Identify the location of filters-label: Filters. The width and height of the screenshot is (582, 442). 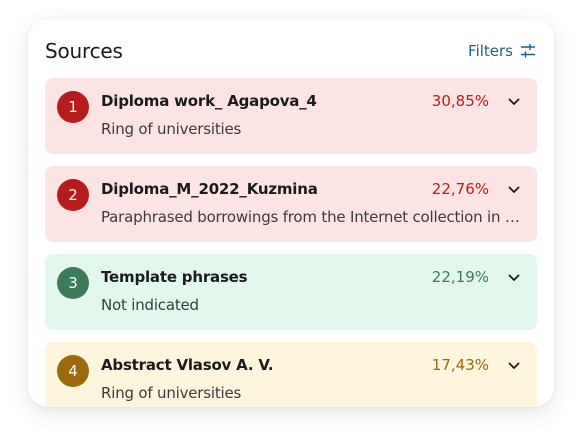
(490, 51).